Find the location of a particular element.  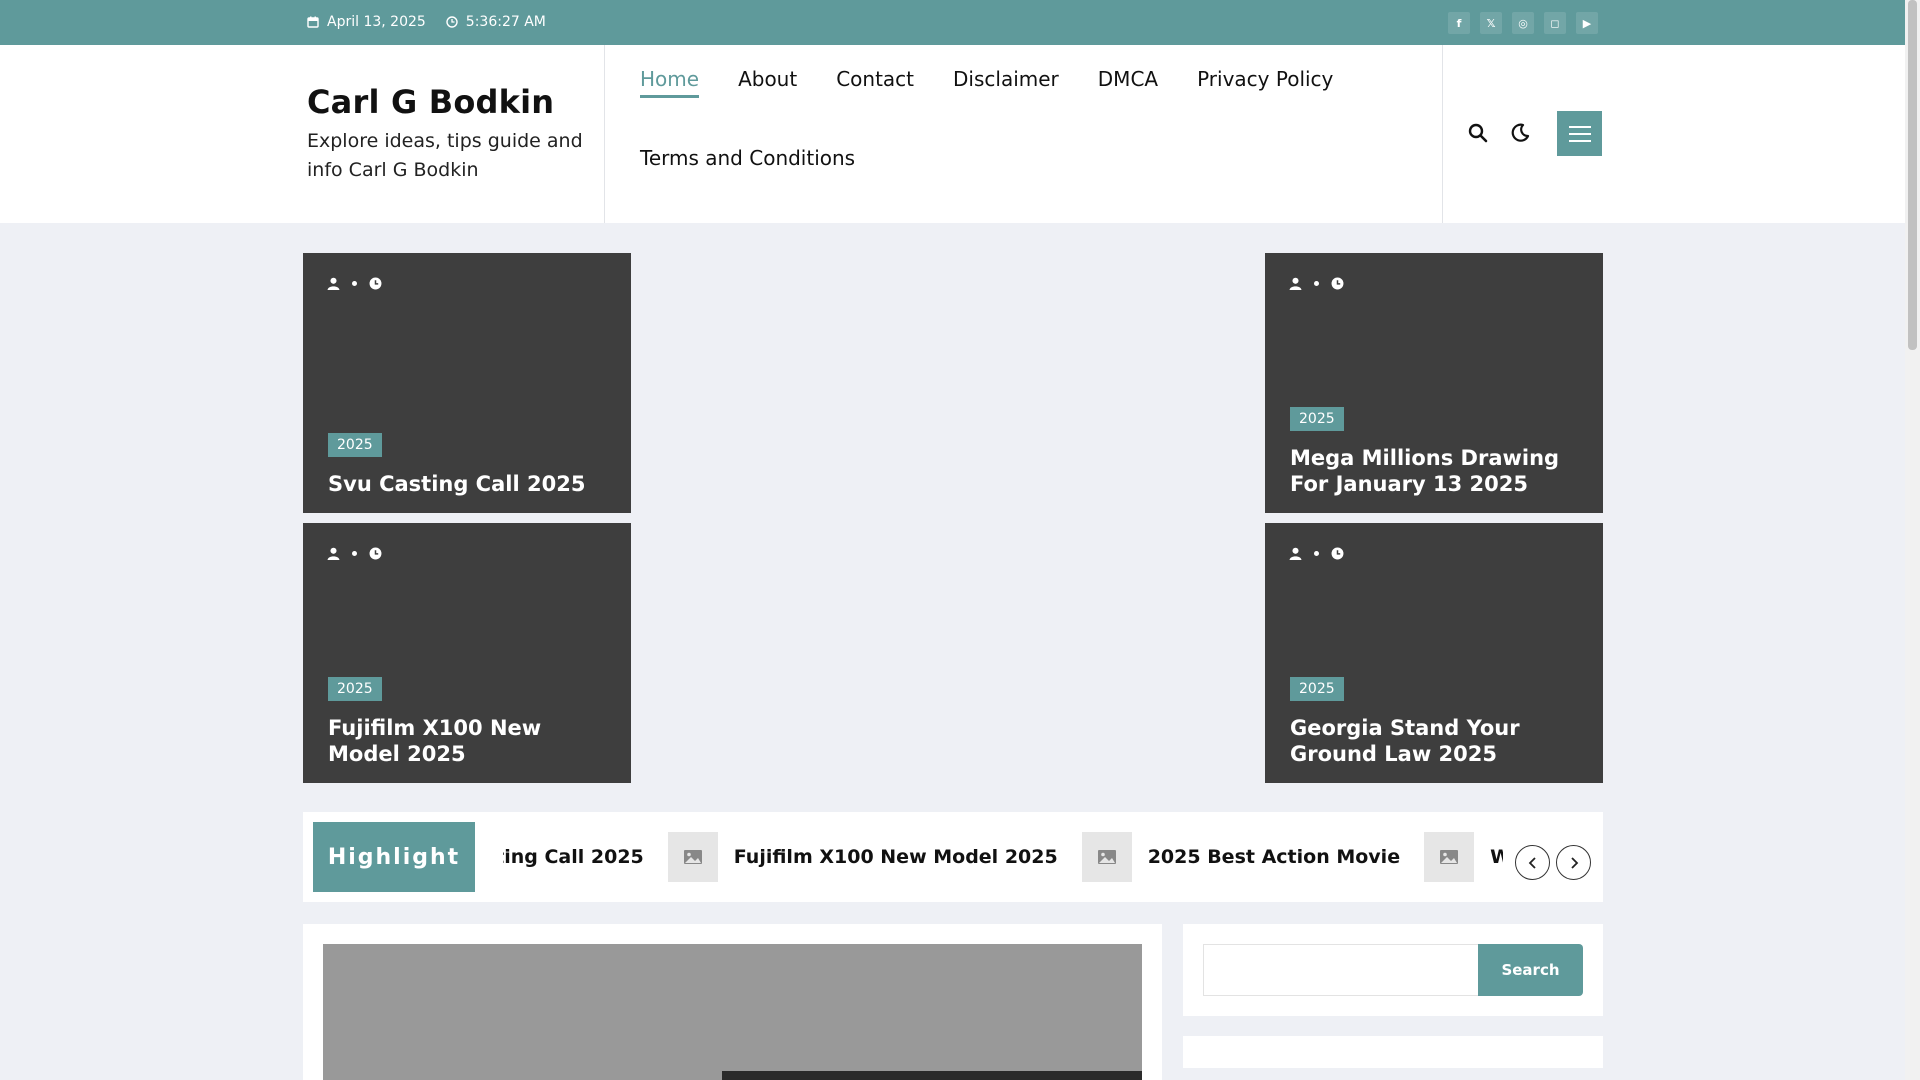

scrollbar-thumb is located at coordinates (1912, 175).